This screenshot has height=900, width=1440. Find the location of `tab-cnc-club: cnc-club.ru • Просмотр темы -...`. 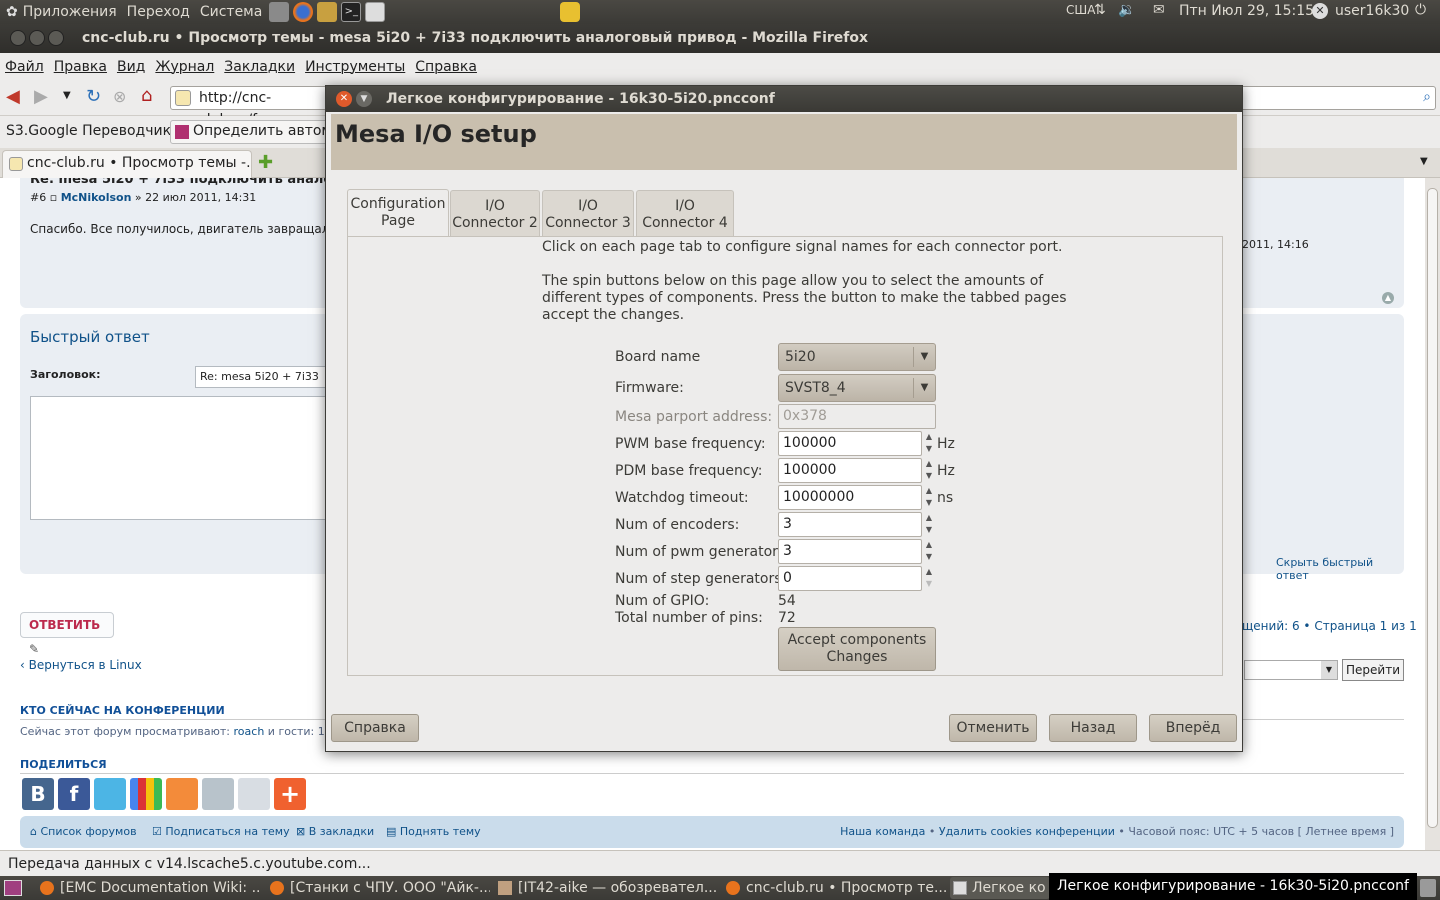

tab-cnc-club: cnc-club.ru • Просмотр темы -... is located at coordinates (127, 164).